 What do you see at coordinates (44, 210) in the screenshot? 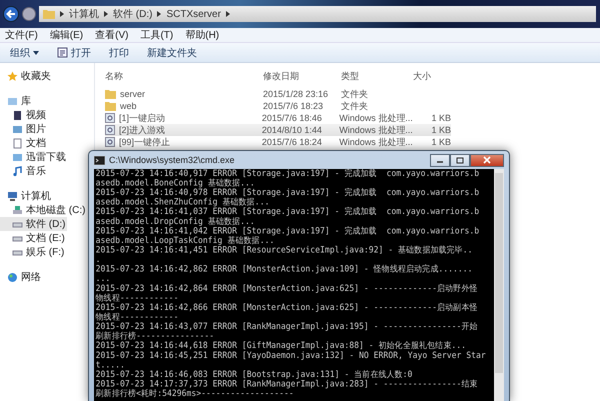
I see `sidebar-item: 本地磁盘 (C:)` at bounding box center [44, 210].